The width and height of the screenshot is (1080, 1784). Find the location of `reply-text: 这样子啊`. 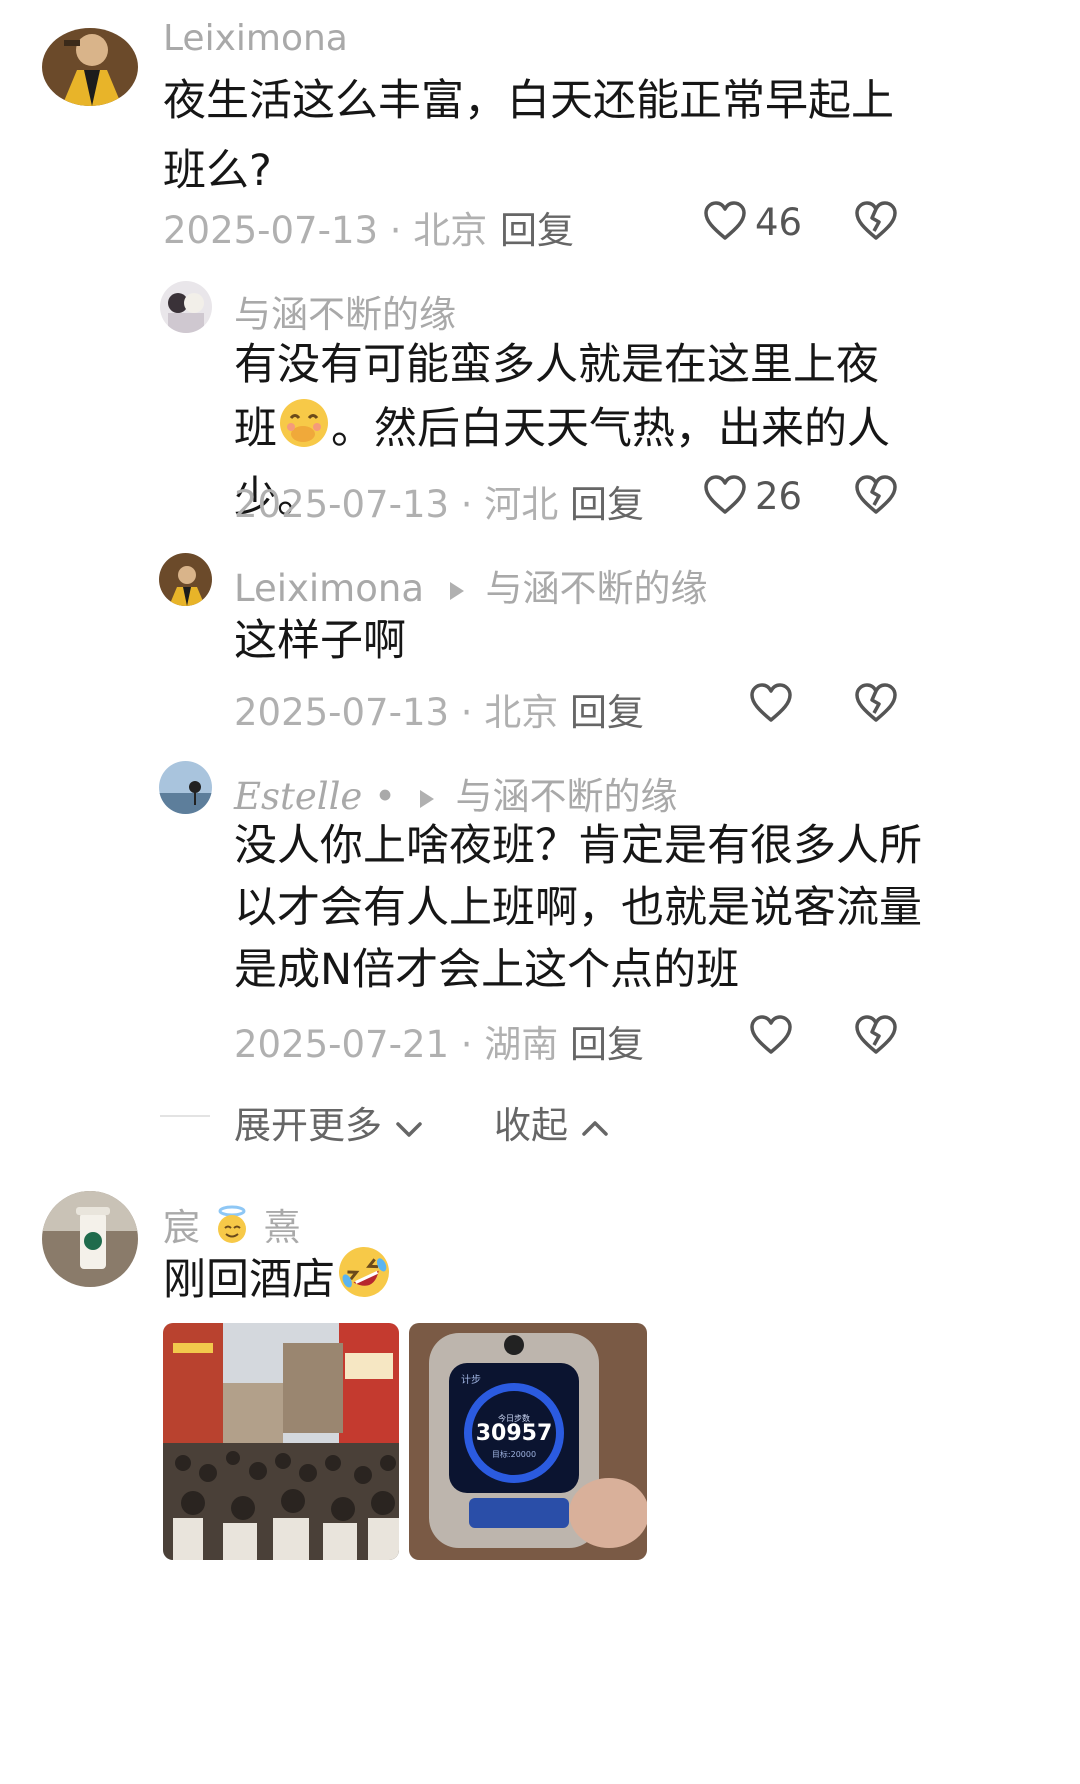

reply-text: 这样子啊 is located at coordinates (320, 641).